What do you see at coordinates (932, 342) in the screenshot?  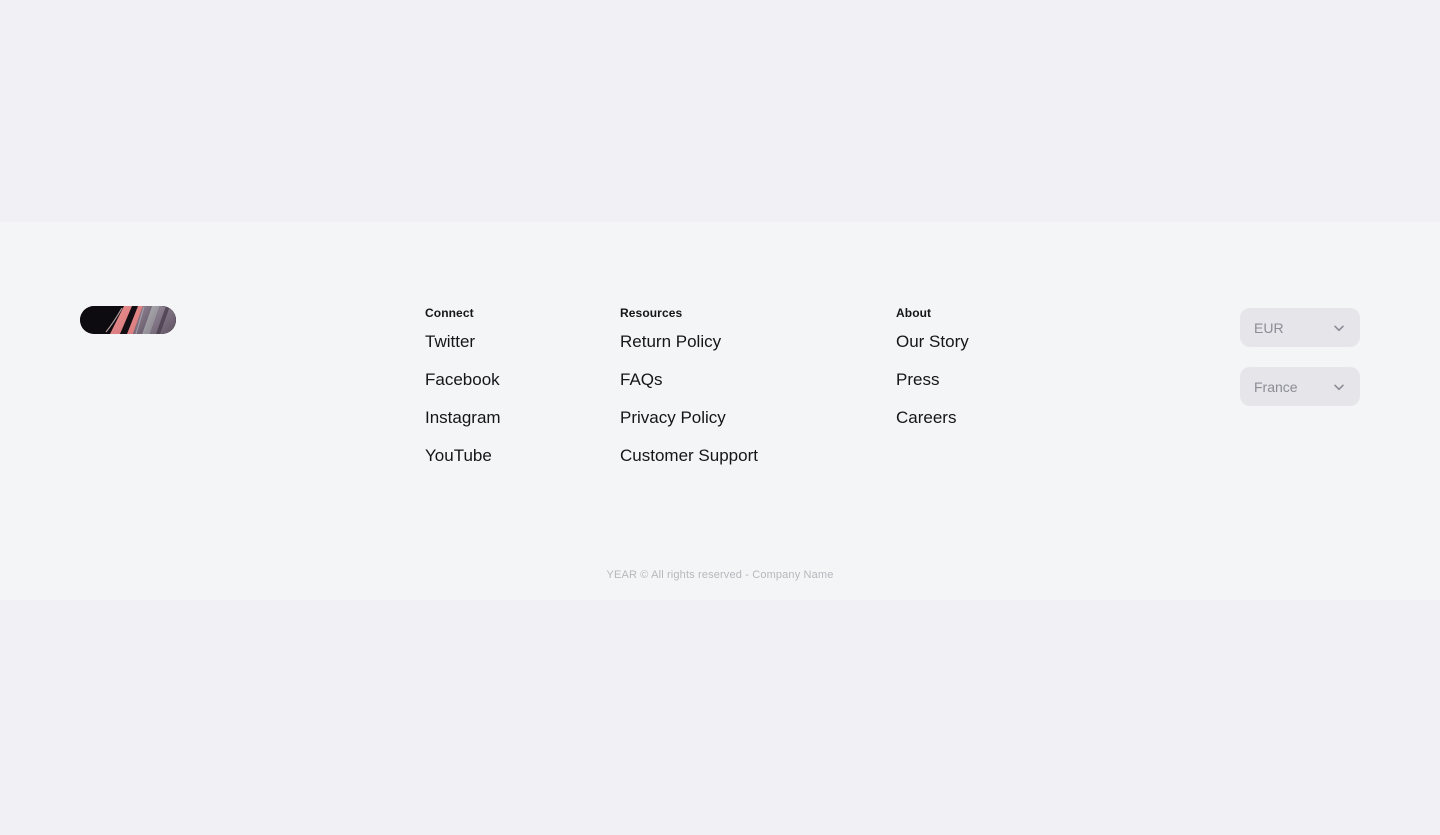 I see `footer-link-our-story: Our Story` at bounding box center [932, 342].